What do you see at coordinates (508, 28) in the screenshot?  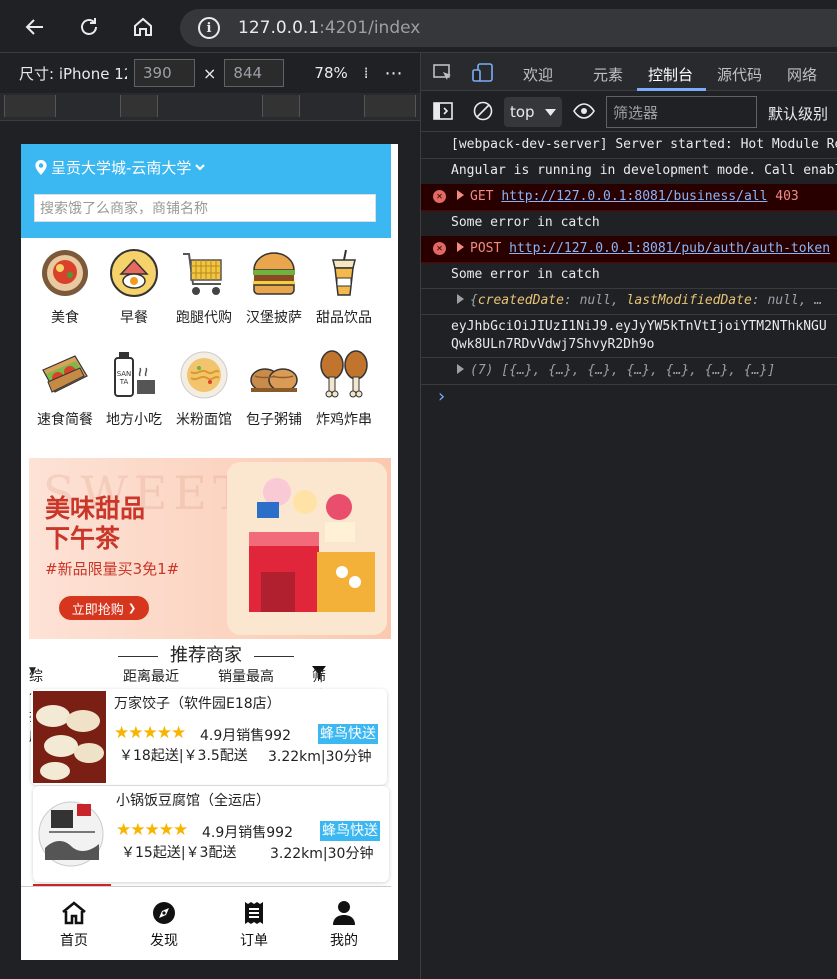 I see `address-bar: i 127.0.0.1:4201/index` at bounding box center [508, 28].